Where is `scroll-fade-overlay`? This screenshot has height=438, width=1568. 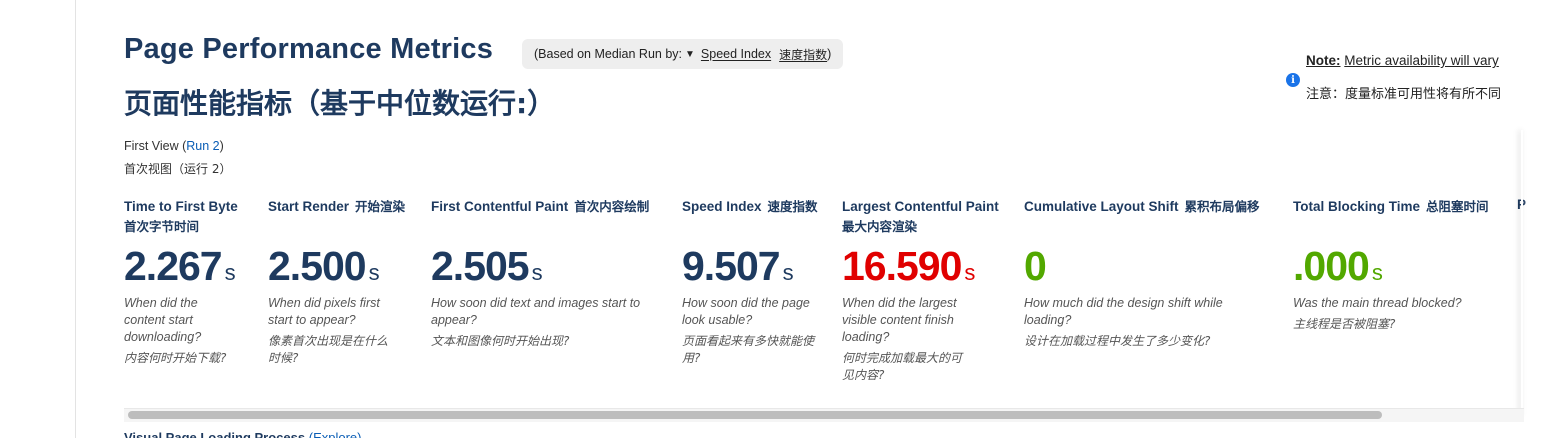
scroll-fade-overlay is located at coordinates (1545, 275).